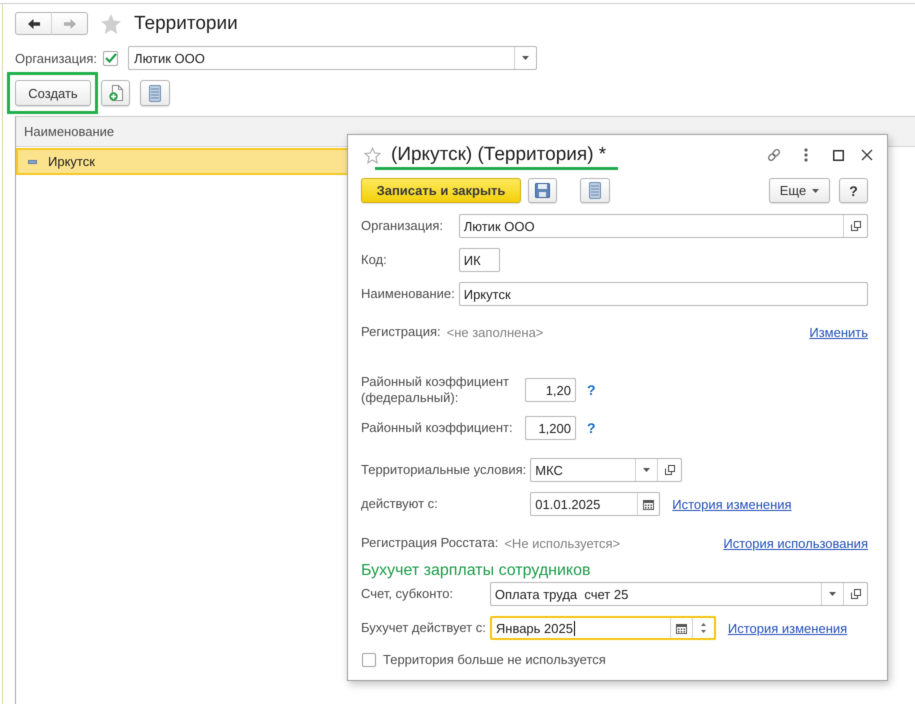 The width and height of the screenshot is (915, 704). Describe the element at coordinates (56, 58) in the screenshot. I see `filter-label: Организация:` at that location.